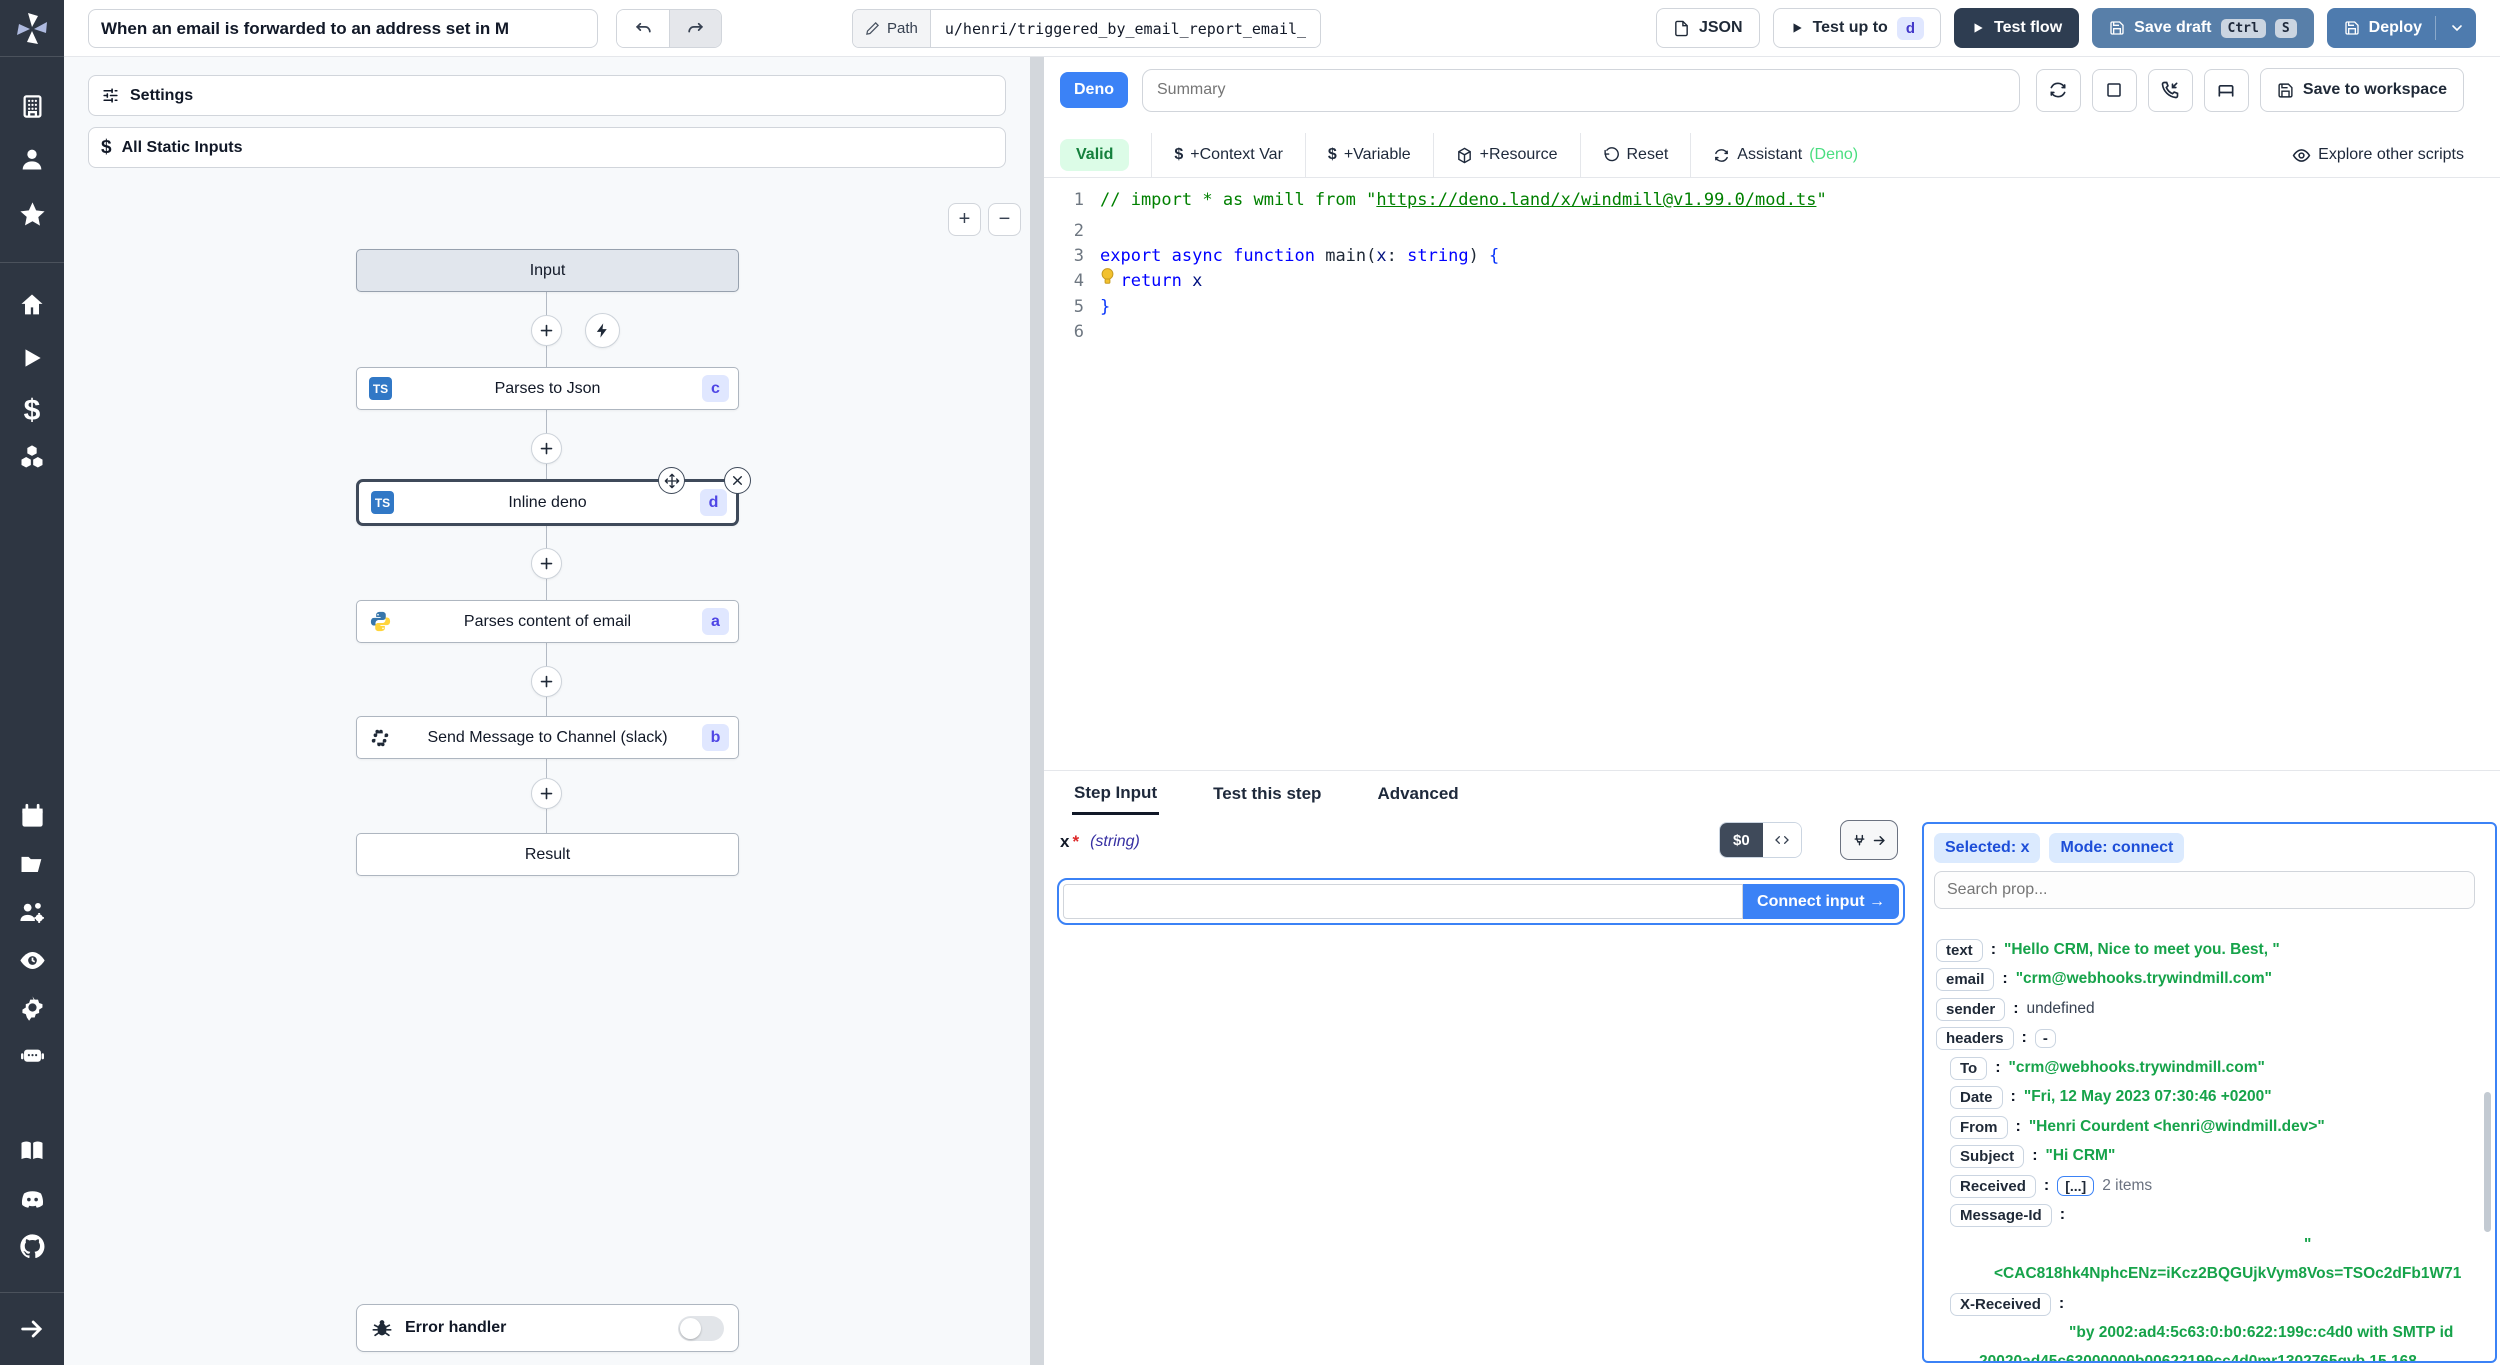 This screenshot has width=2500, height=1365. What do you see at coordinates (32, 912) in the screenshot?
I see `groups-users-gear-icon` at bounding box center [32, 912].